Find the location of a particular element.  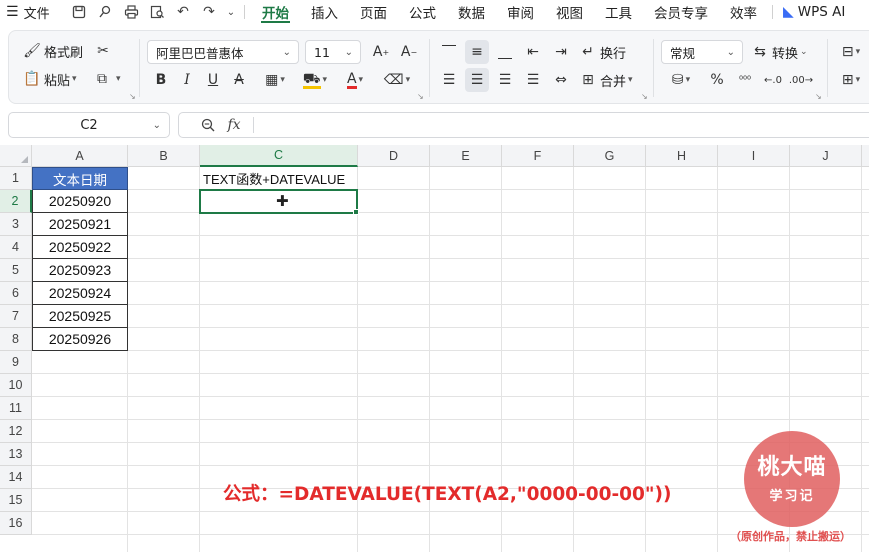

tab-formula: 公式 is located at coordinates (422, 12).